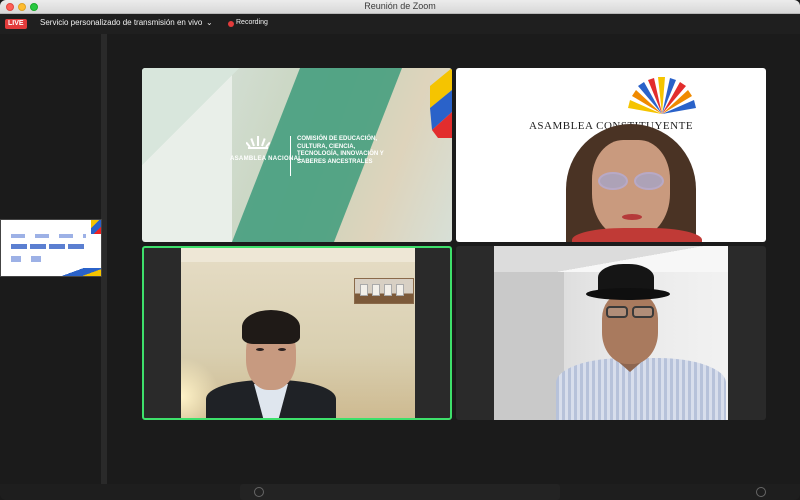 The height and width of the screenshot is (500, 800). I want to click on shared-screen-thumbnail, so click(51, 248).